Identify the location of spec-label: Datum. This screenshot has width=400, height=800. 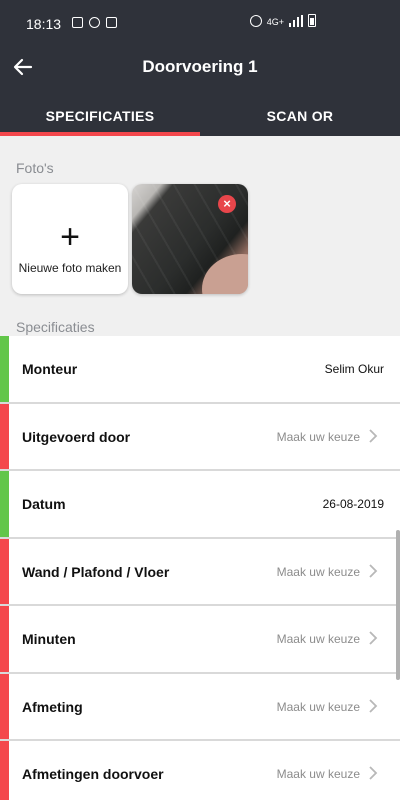
(44, 504).